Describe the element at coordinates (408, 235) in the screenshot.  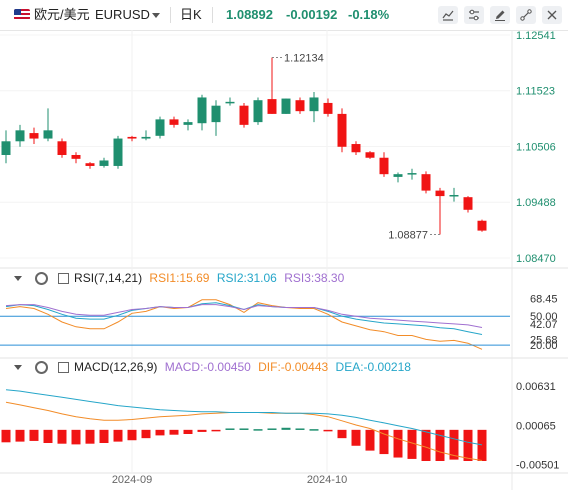
I see `low-price-label: 1.08877` at that location.